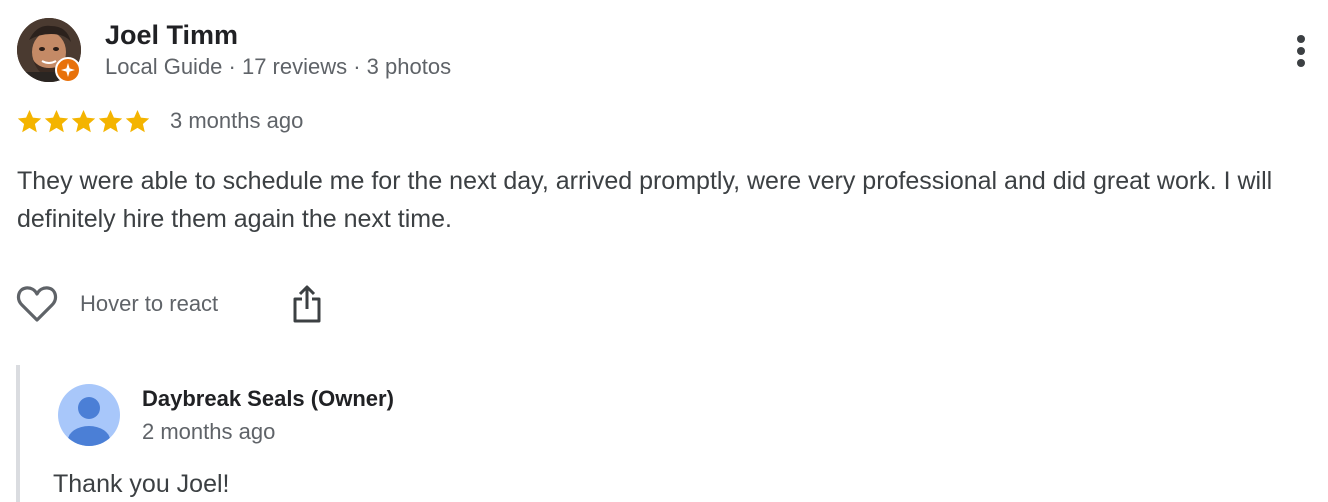  Describe the element at coordinates (209, 431) in the screenshot. I see `owner-reply-time: 2 months ago` at that location.